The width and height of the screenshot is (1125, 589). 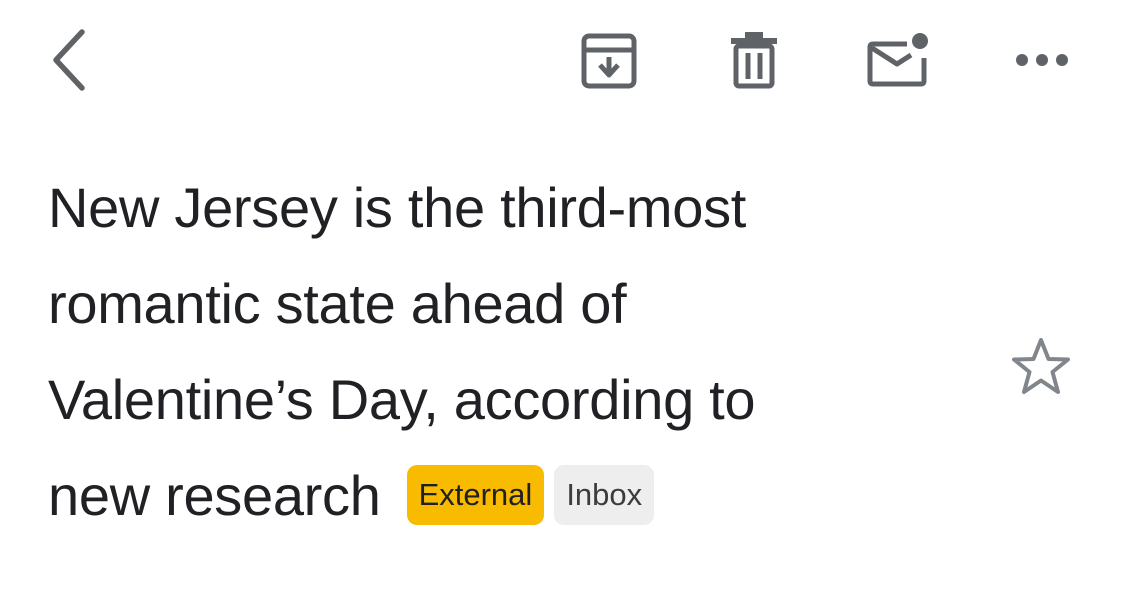 I want to click on delete-button, so click(x=754, y=60).